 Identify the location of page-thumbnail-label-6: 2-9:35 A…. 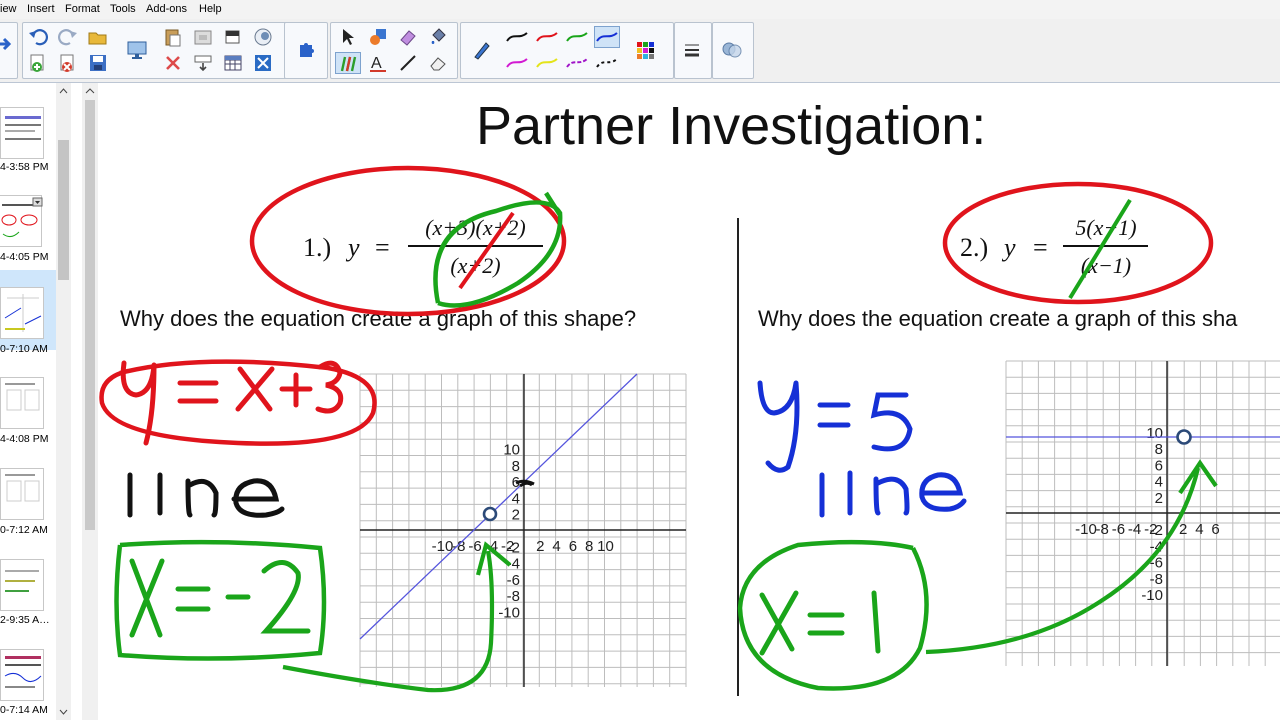
(25, 620).